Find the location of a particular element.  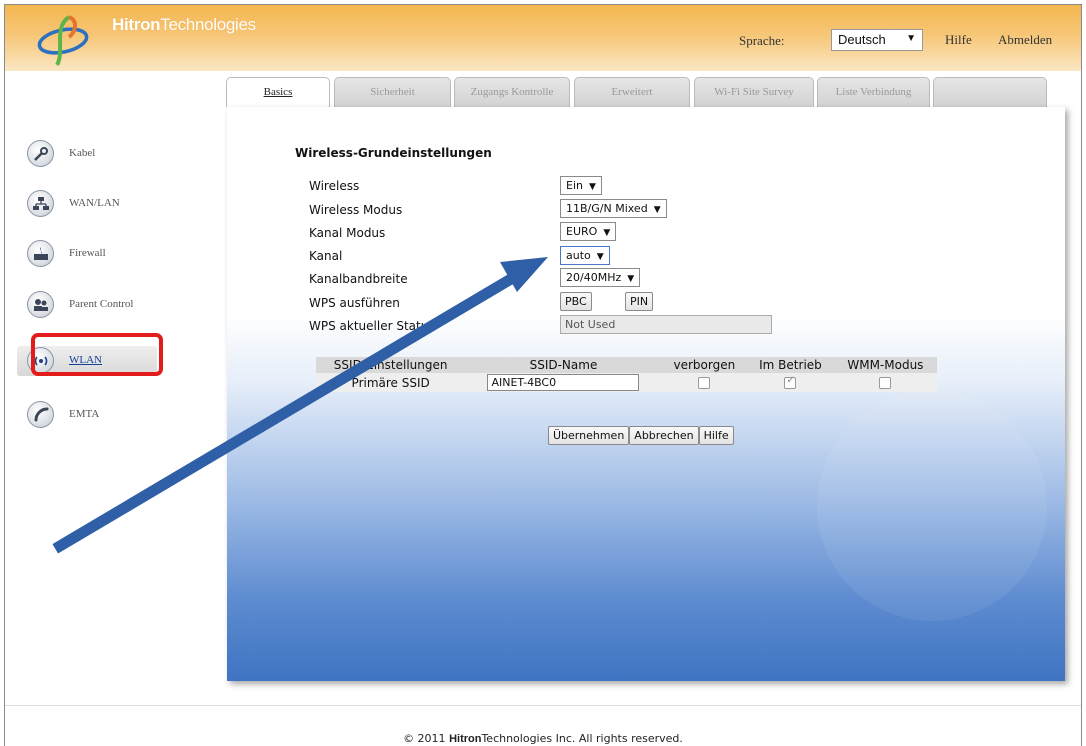

hitron-logo: HitronTechnologies is located at coordinates (155, 39).